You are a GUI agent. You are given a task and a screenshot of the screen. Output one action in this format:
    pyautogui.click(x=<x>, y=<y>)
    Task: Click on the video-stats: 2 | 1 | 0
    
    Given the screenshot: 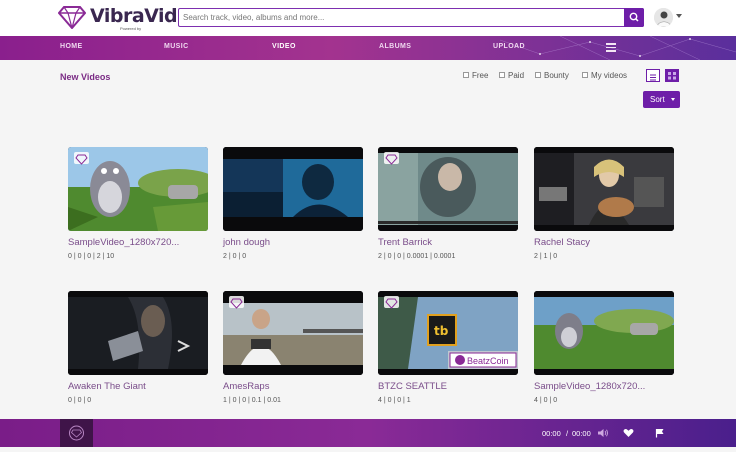 What is the action you would take?
    pyautogui.click(x=609, y=256)
    